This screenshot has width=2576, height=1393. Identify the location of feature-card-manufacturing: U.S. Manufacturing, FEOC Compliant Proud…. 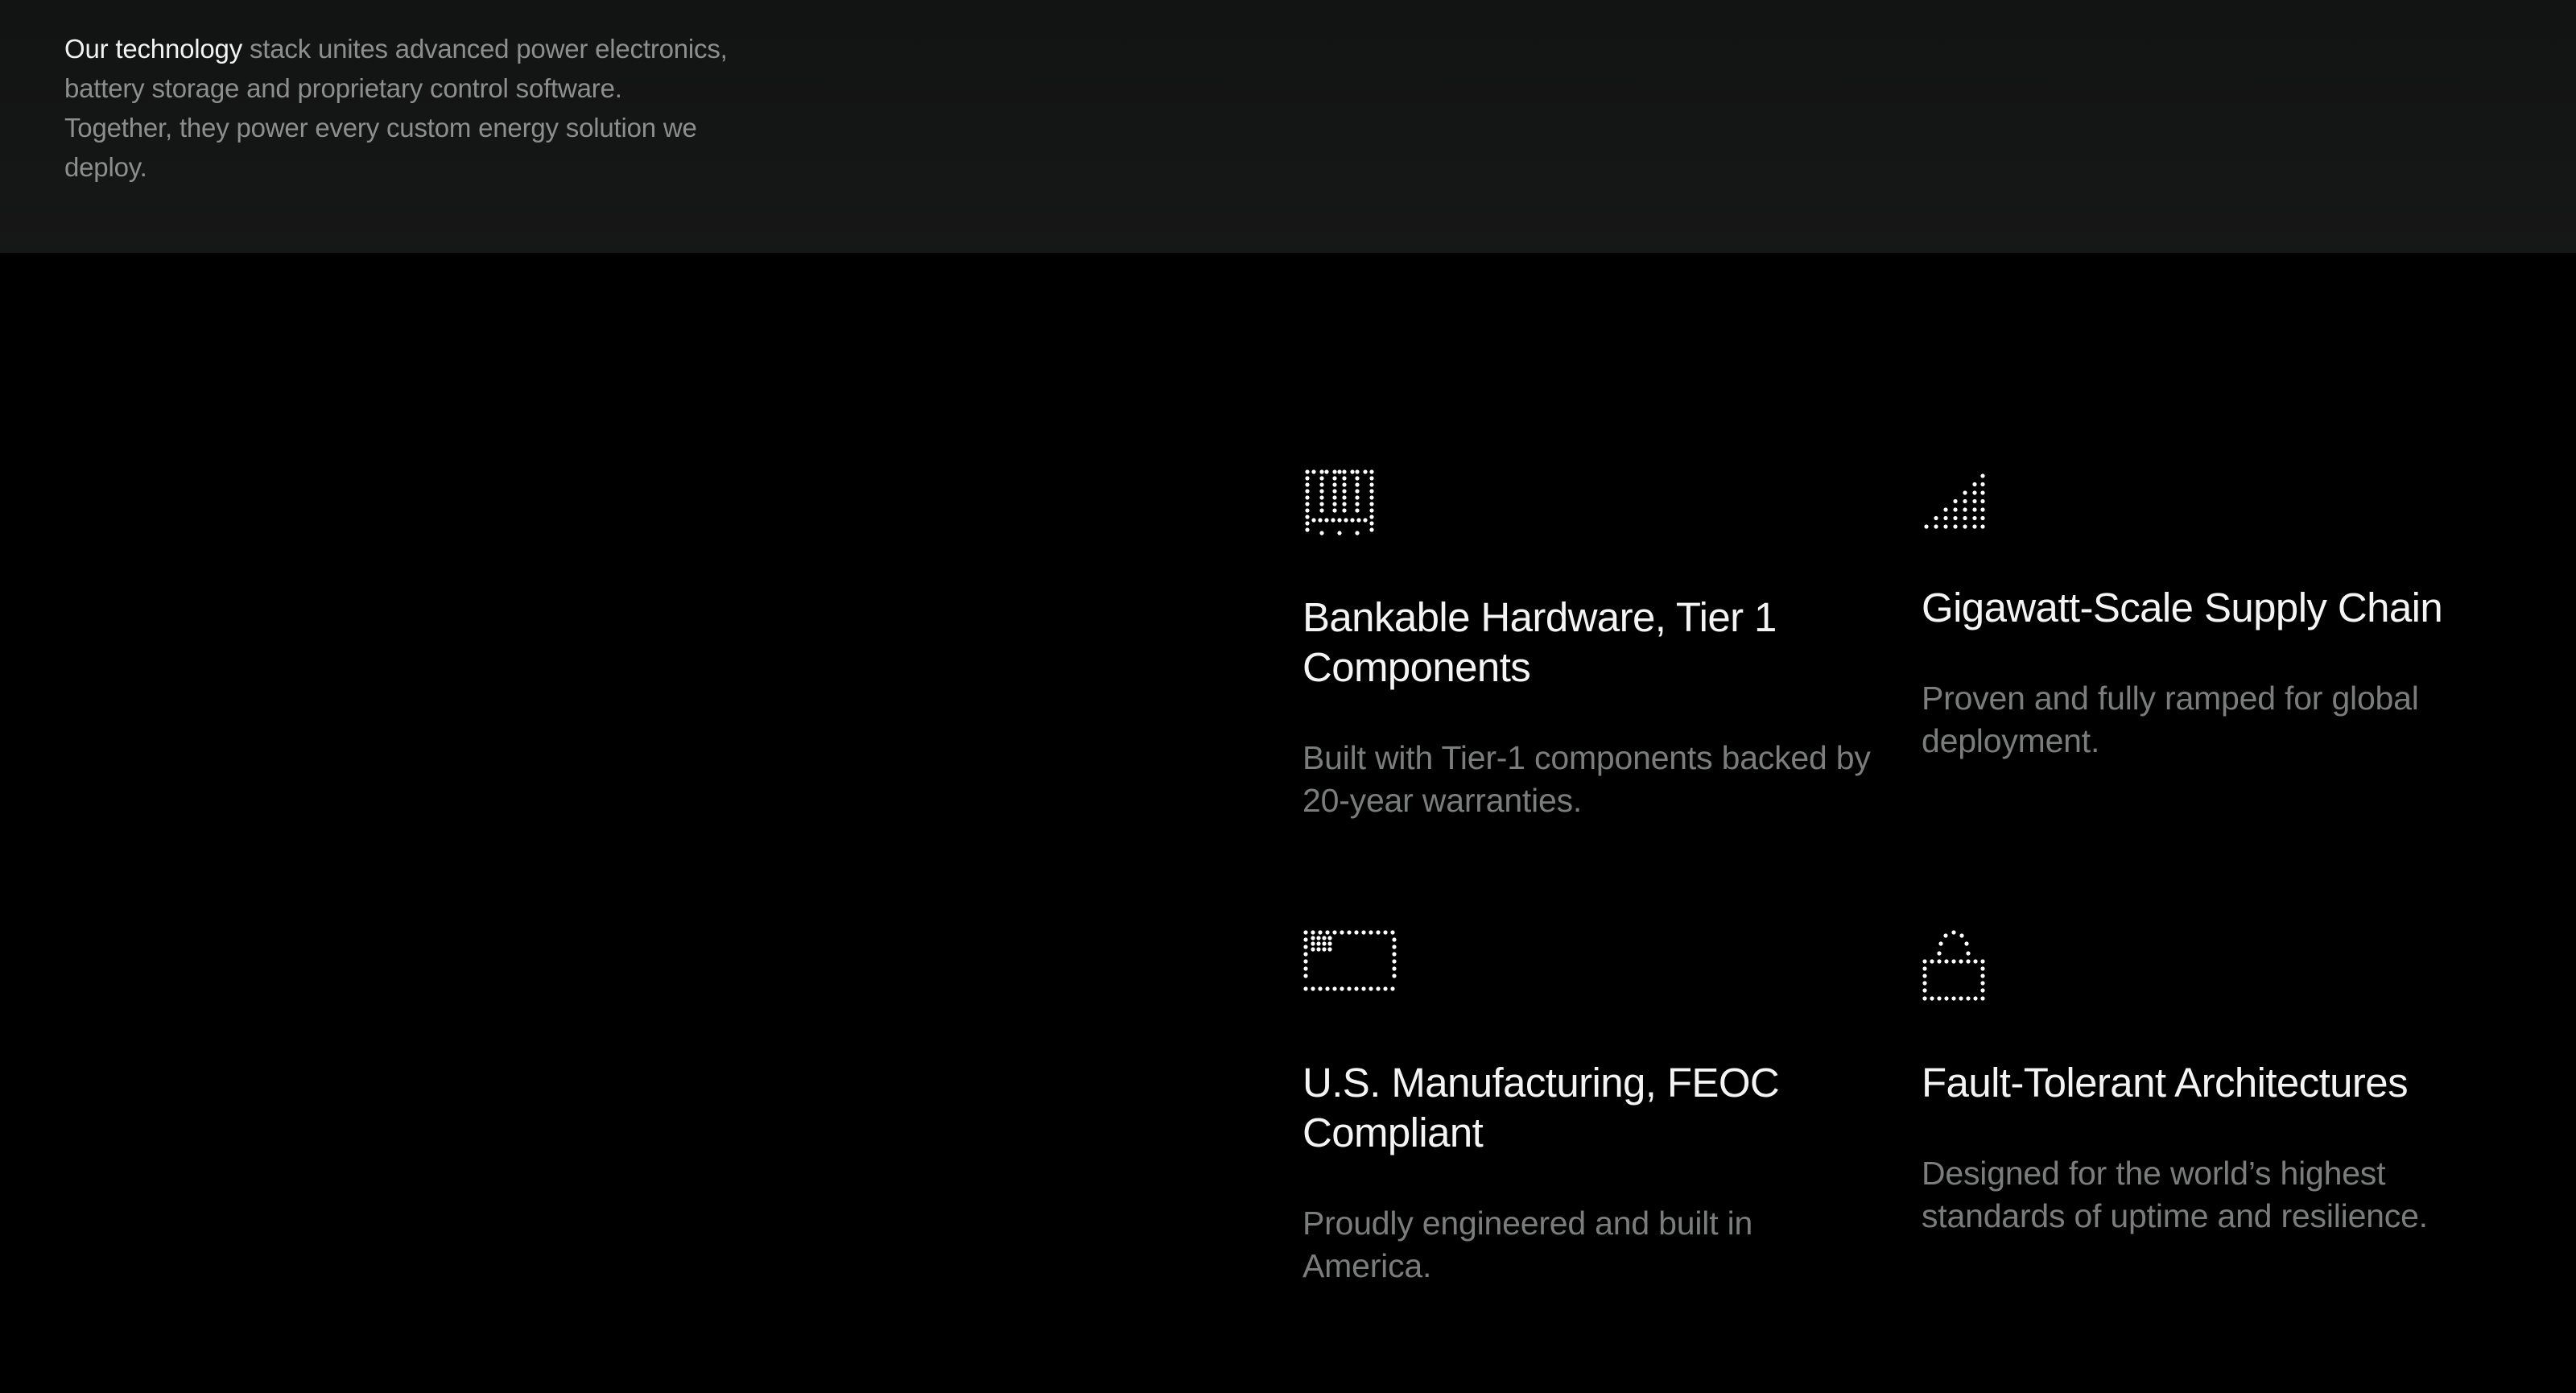
(1592, 1110).